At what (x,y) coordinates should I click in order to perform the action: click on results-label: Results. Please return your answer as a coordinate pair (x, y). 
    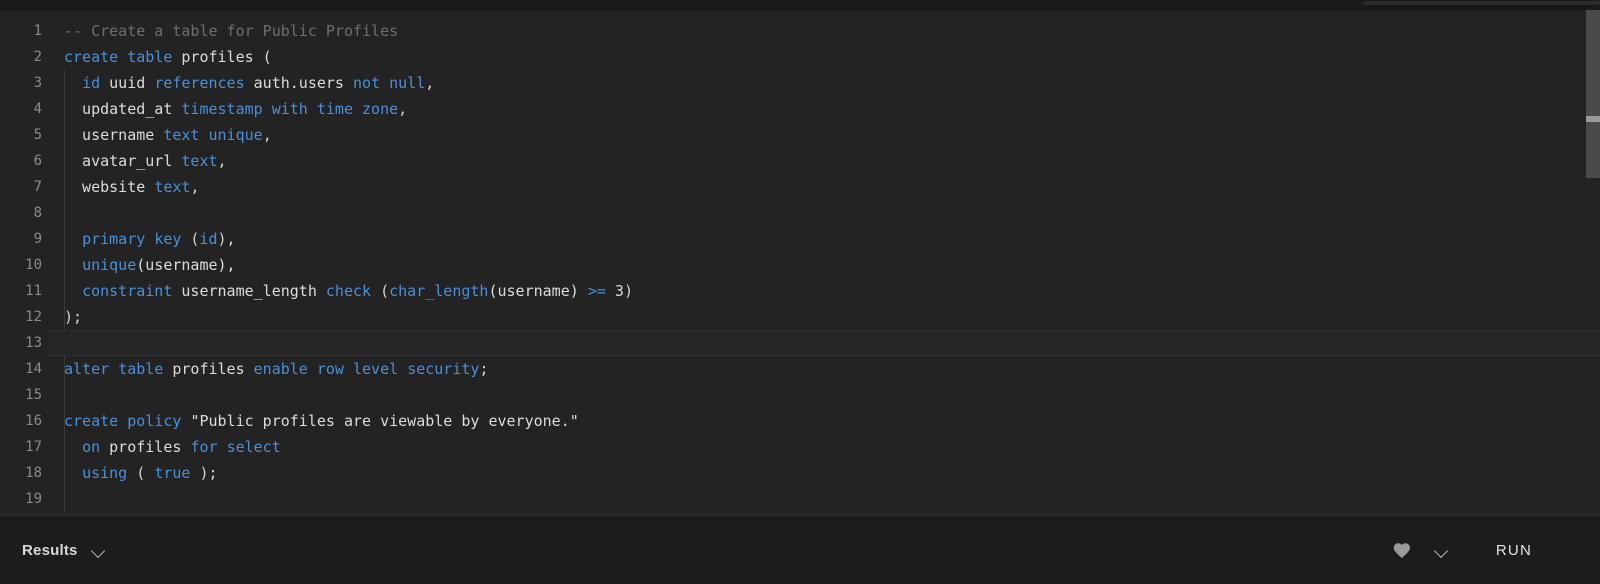
    Looking at the image, I should click on (50, 550).